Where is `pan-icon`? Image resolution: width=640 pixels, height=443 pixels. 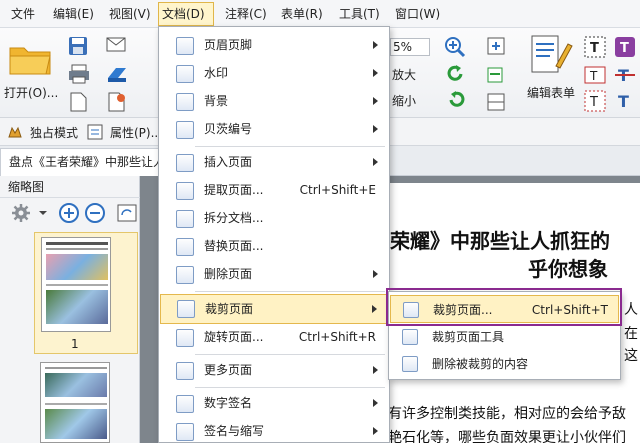
pan-icon is located at coordinates (497, 47).